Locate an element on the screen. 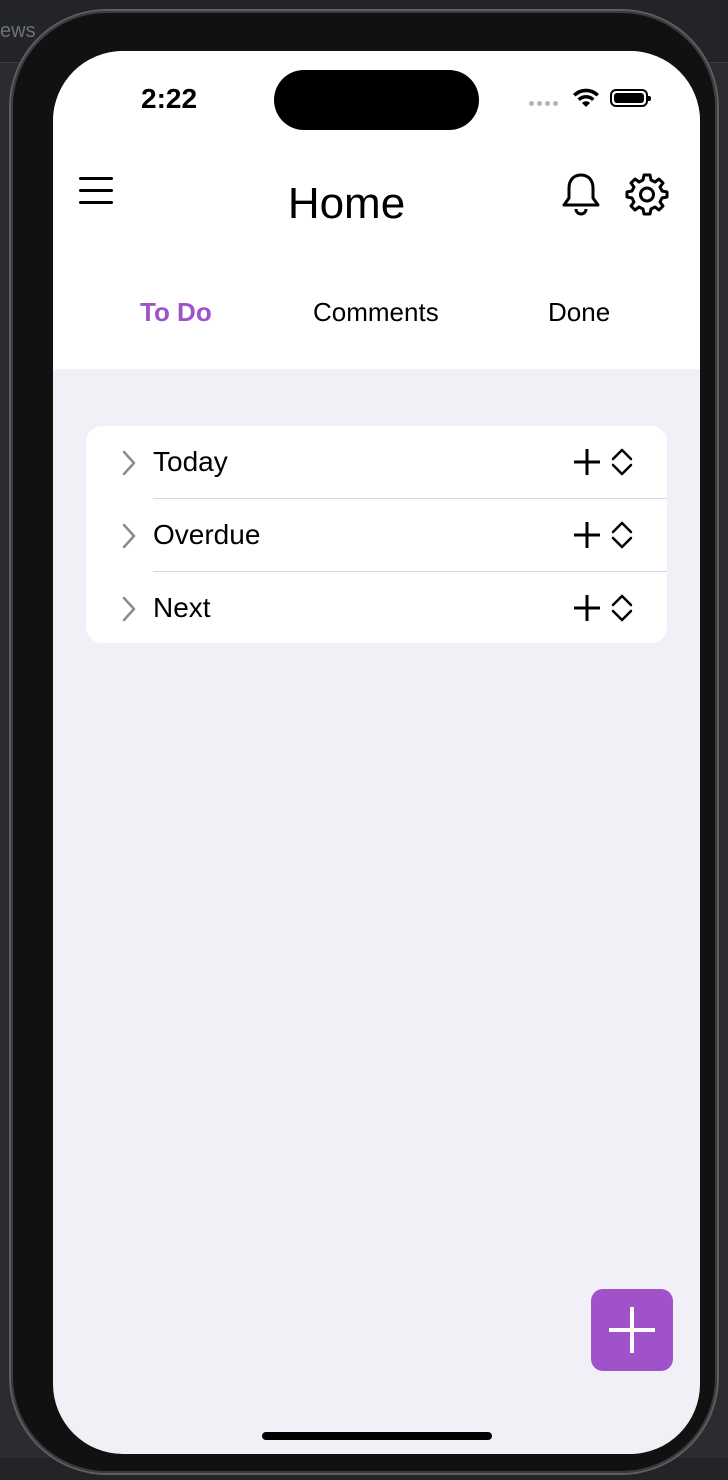  list-item: Next is located at coordinates (376, 608).